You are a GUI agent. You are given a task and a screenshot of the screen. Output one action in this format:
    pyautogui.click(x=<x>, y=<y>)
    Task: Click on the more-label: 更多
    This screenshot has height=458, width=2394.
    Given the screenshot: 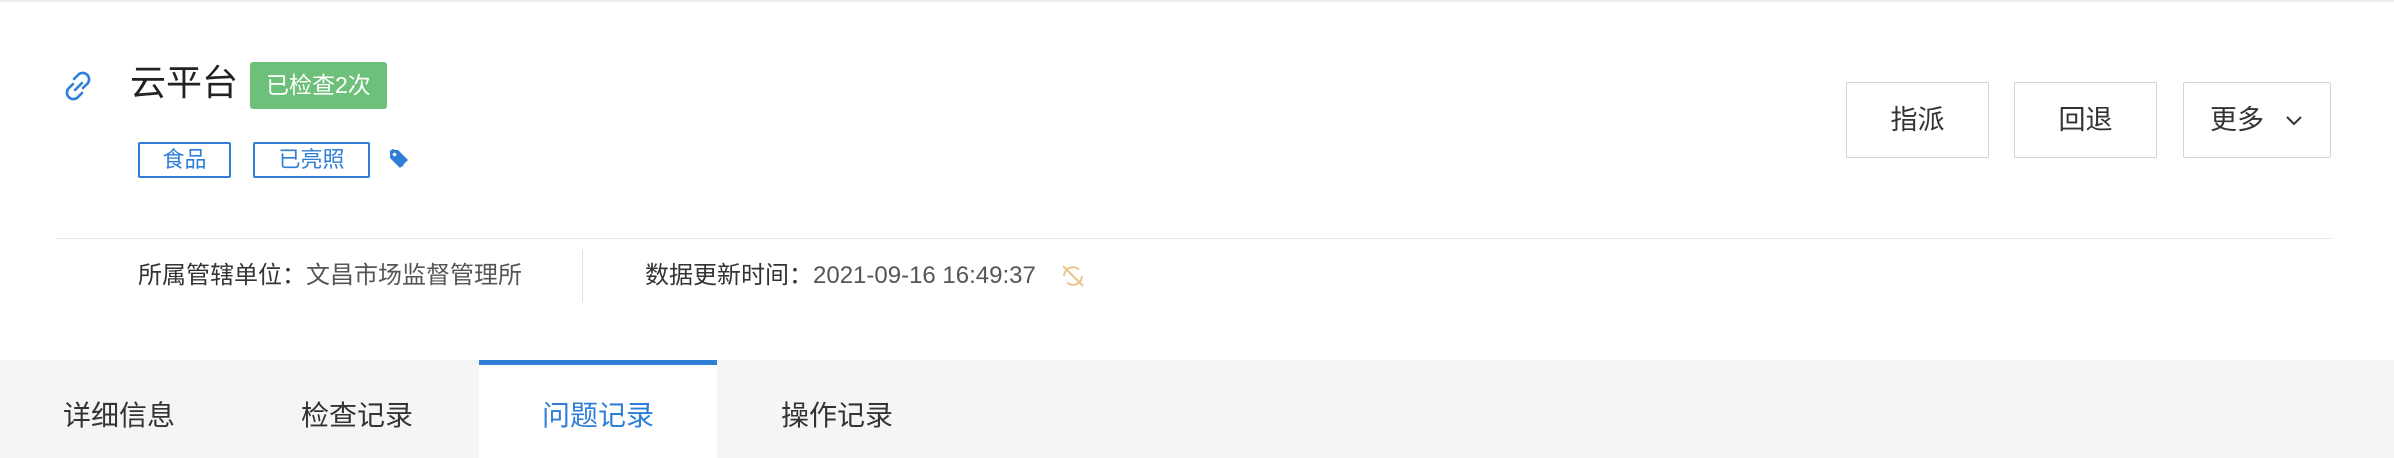 What is the action you would take?
    pyautogui.click(x=2237, y=120)
    